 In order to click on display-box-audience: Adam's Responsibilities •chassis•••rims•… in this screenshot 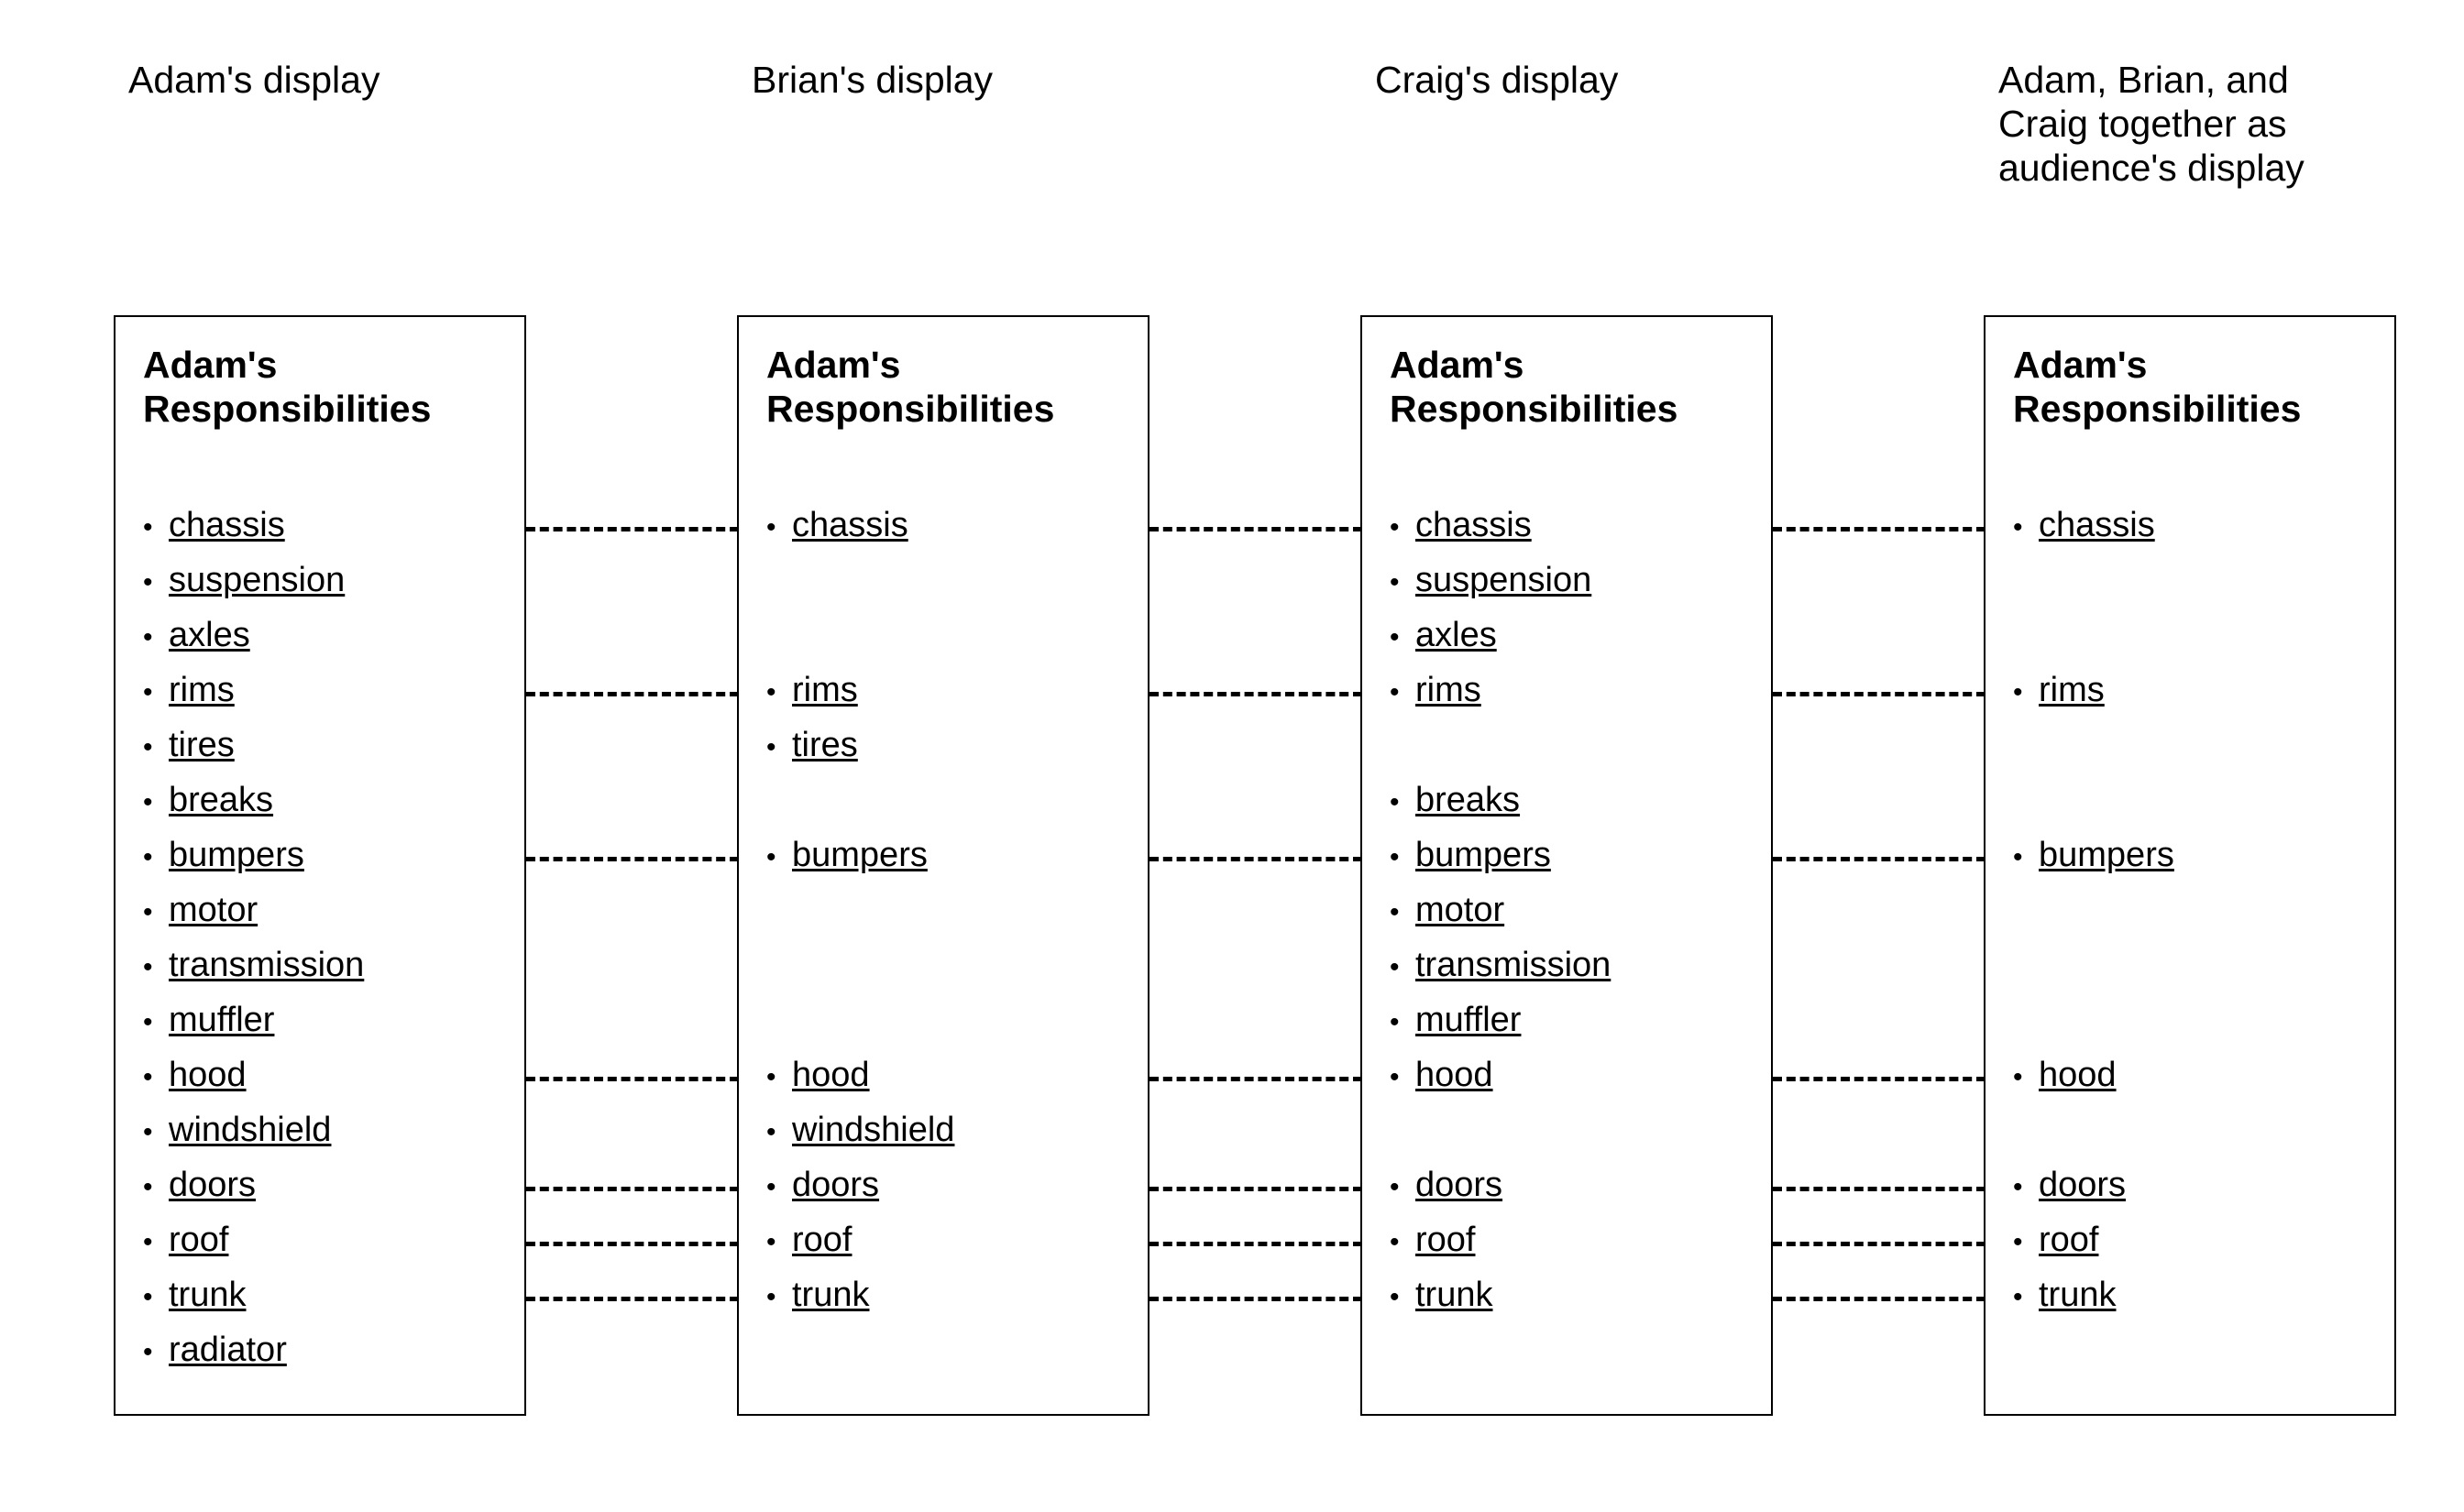, I will do `click(2190, 865)`.